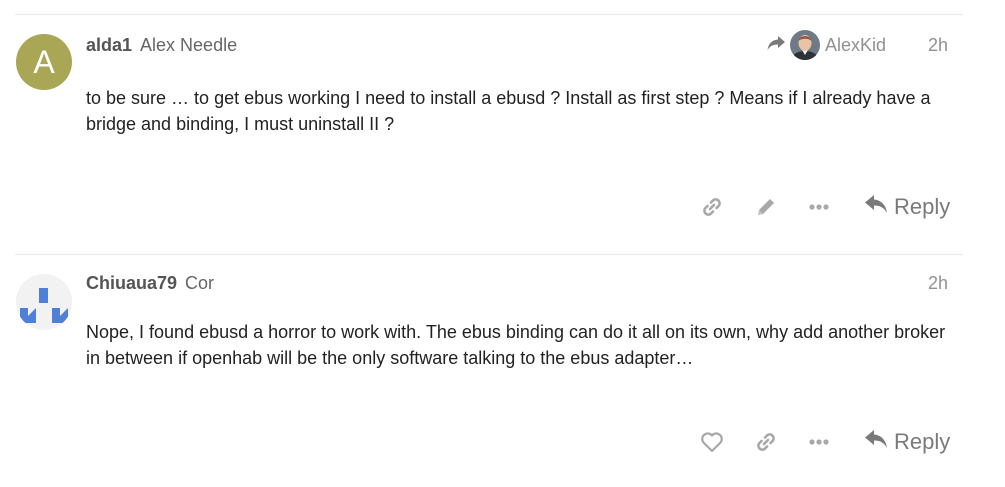 This screenshot has width=1005, height=487. I want to click on post-author: alda1 Alex Needle, so click(161, 45).